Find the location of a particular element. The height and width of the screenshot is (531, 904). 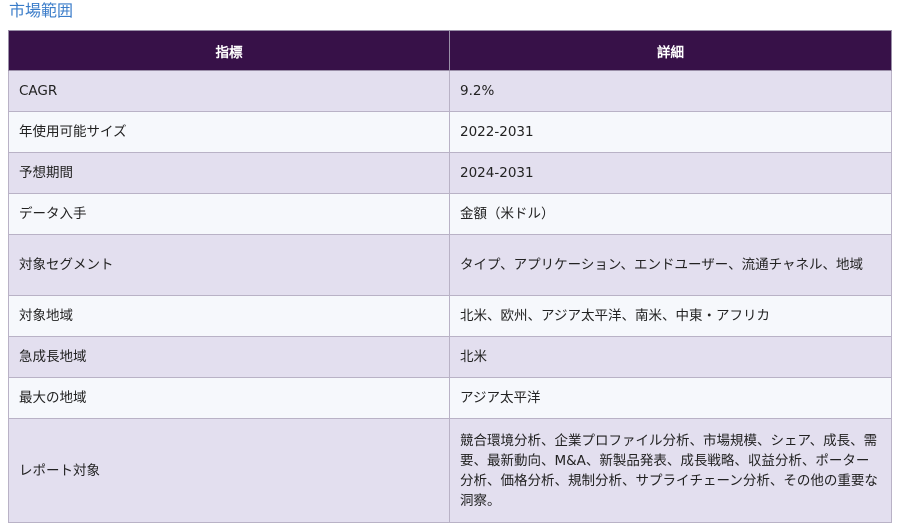

row-detail: 9.2% is located at coordinates (670, 91).